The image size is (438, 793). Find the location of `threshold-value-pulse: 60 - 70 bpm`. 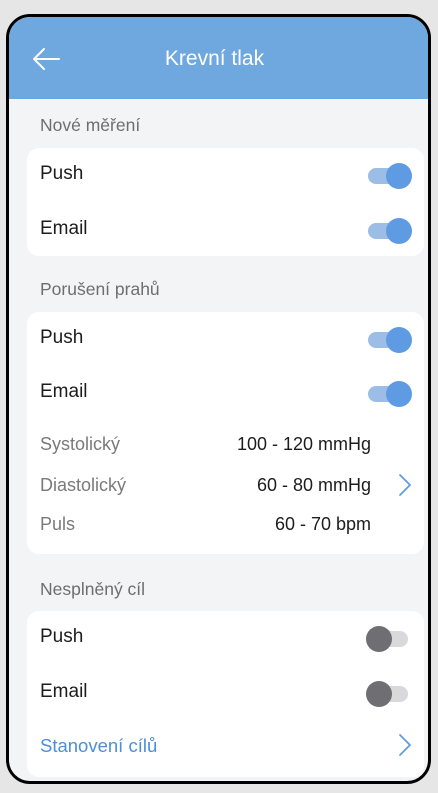

threshold-value-pulse: 60 - 70 bpm is located at coordinates (322, 524).